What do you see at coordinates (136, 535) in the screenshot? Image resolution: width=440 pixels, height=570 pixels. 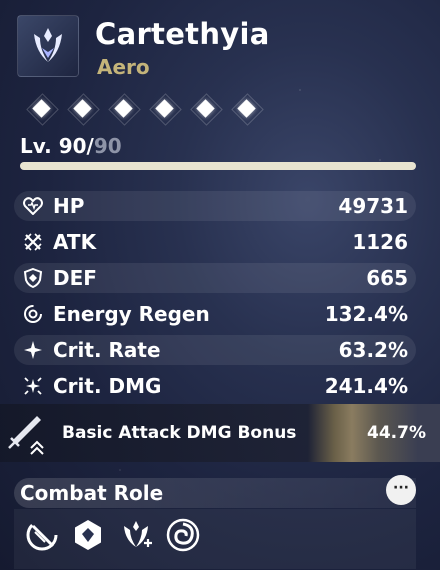 I see `aero-boost-role-icon` at bounding box center [136, 535].